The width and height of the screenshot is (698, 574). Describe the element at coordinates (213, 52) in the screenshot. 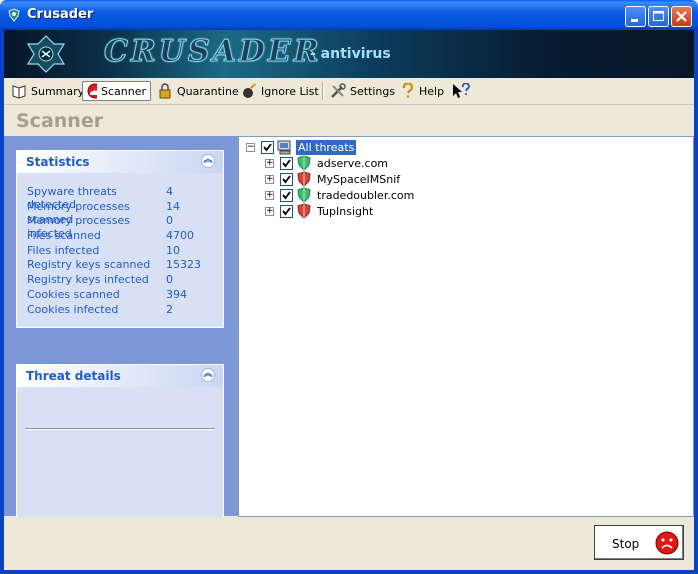

I see `banner-title: CRUSADER` at that location.